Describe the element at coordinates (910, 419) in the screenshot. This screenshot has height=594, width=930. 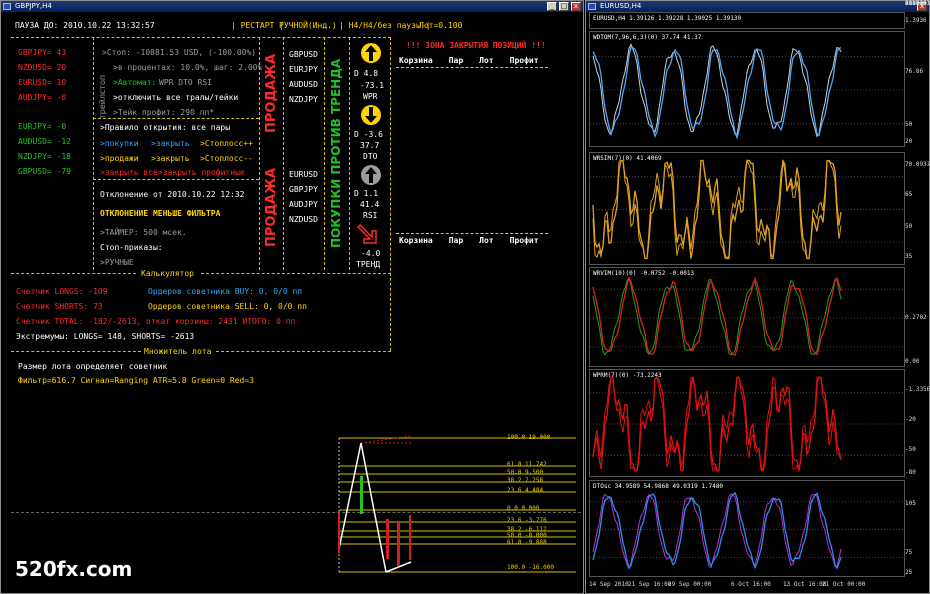
I see `price-axis-label: -20` at that location.